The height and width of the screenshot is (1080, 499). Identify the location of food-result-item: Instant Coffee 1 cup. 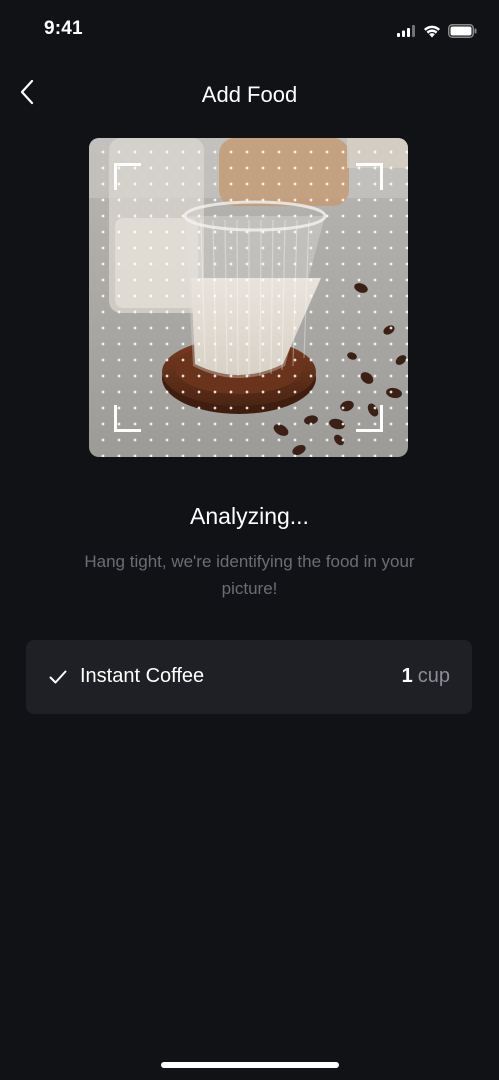
(249, 677).